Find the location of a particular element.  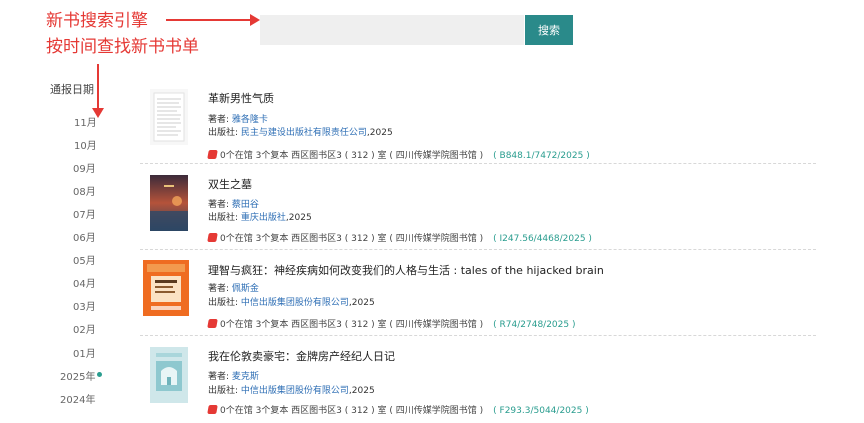

book-author-line: 著者: 蔡田谷 is located at coordinates (233, 203).